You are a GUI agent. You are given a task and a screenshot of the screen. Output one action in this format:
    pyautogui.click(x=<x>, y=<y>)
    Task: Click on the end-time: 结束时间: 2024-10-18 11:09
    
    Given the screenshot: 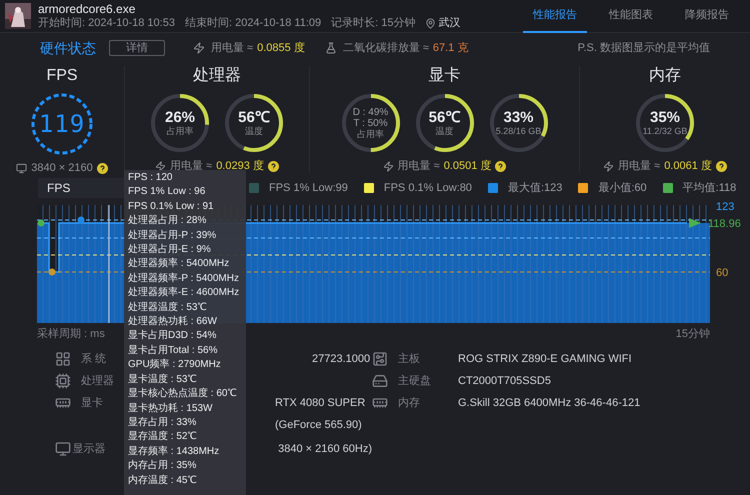 What is the action you would take?
    pyautogui.click(x=253, y=23)
    